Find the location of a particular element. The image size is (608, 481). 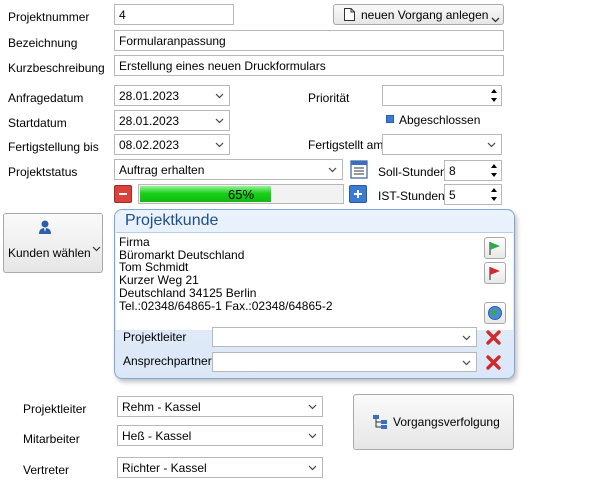

flag-red-button is located at coordinates (495, 273).